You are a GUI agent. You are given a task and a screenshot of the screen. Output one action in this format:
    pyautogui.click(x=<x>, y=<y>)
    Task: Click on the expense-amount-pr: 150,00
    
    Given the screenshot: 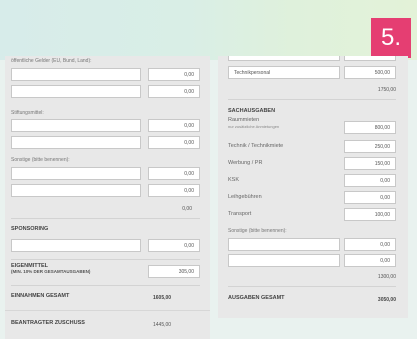 What is the action you would take?
    pyautogui.click(x=370, y=163)
    